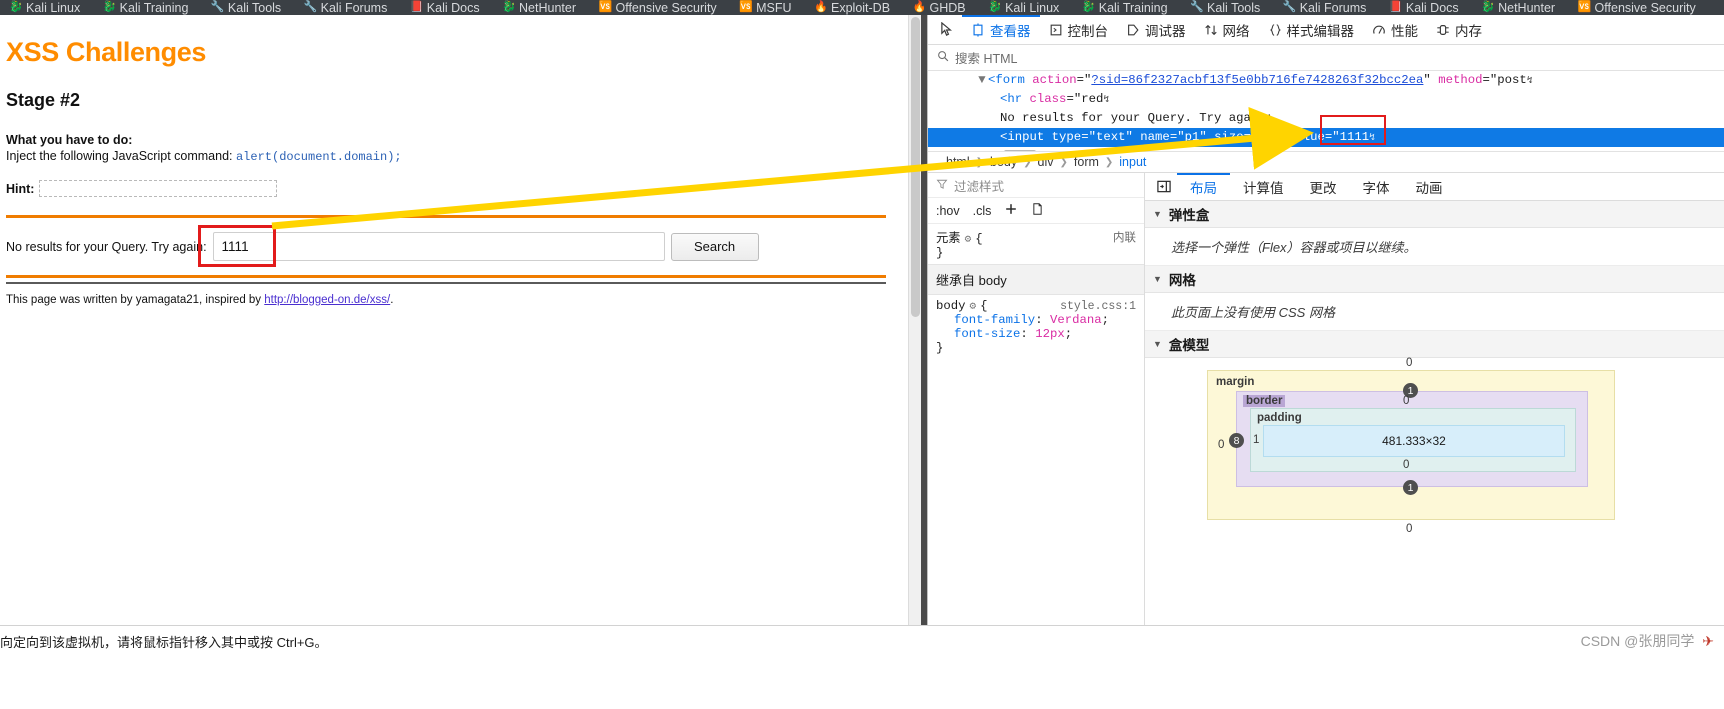 This screenshot has height=709, width=1724. Describe the element at coordinates (852, 8) in the screenshot. I see `bookmark-item: 🔥 Exploit-DB` at that location.